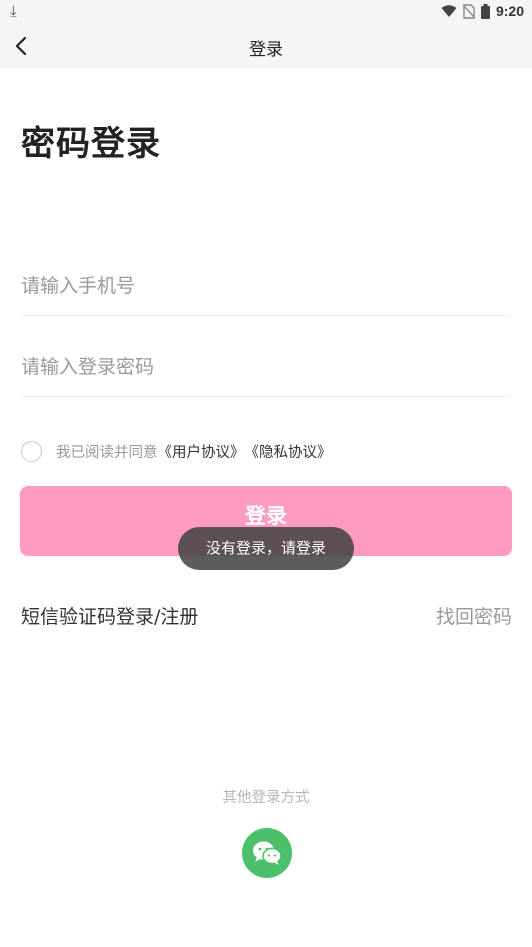 Image resolution: width=532 pixels, height=947 pixels. Describe the element at coordinates (201, 451) in the screenshot. I see `user-agreement-link: 《用户协议》` at that location.